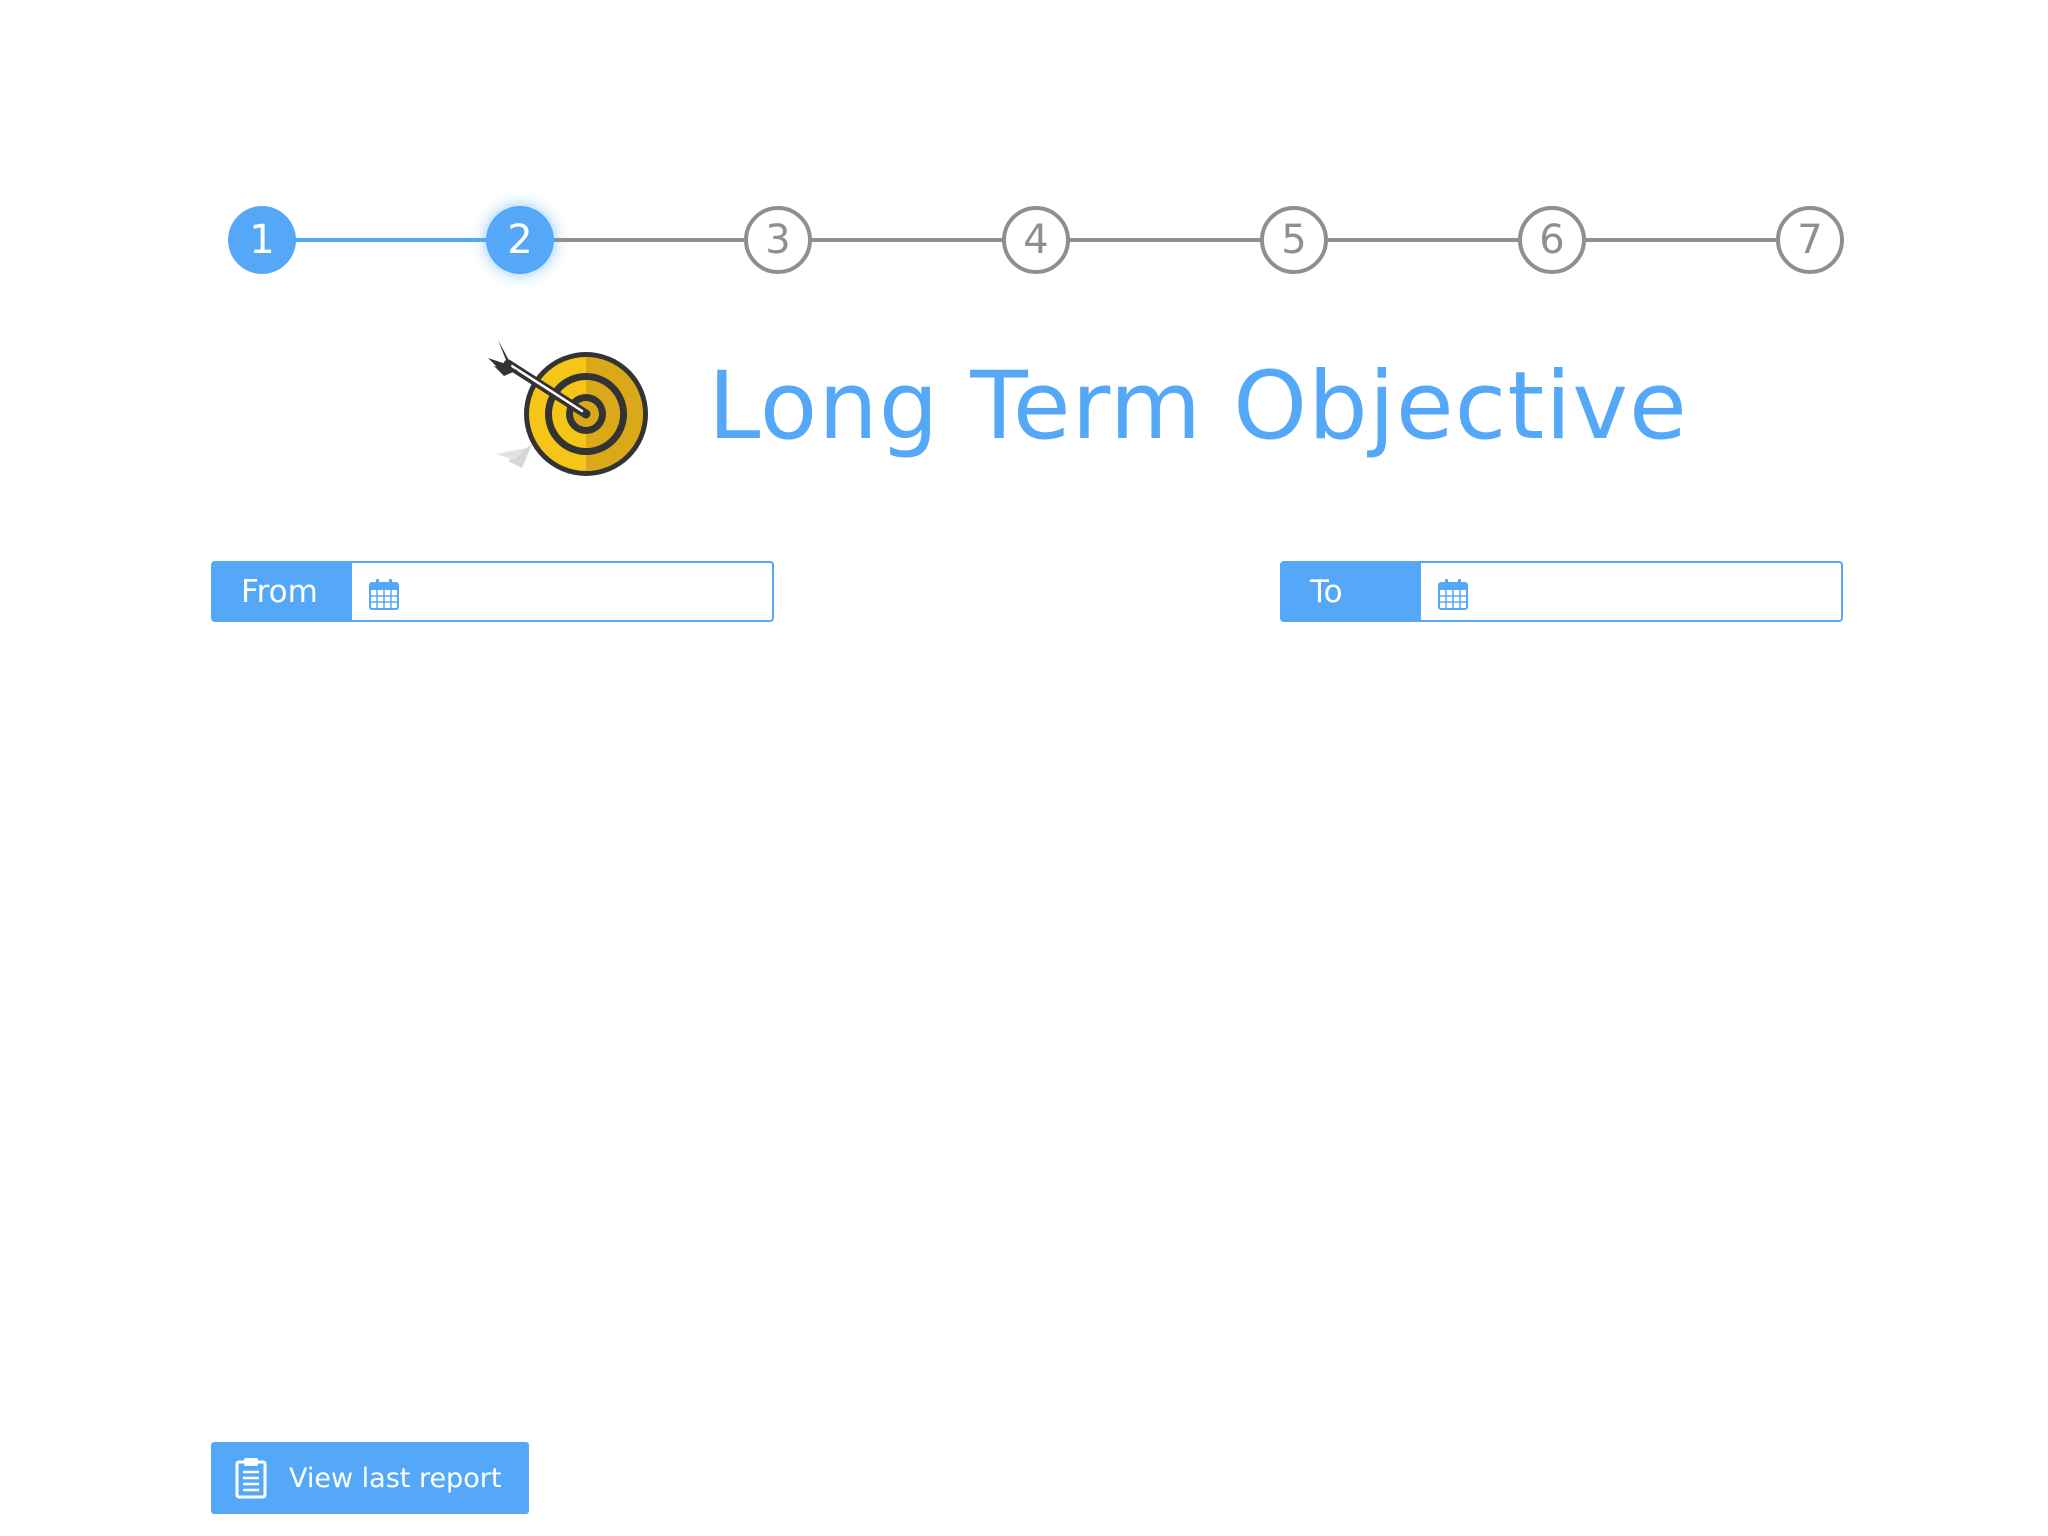 The height and width of the screenshot is (1536, 2048). I want to click on clipboard-icon, so click(251, 1478).